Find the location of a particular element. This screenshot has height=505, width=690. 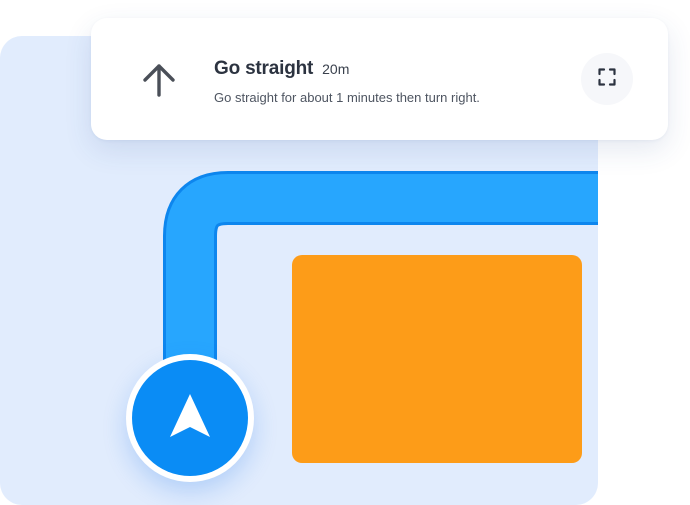

navigation-arrow-icon is located at coordinates (190, 418).